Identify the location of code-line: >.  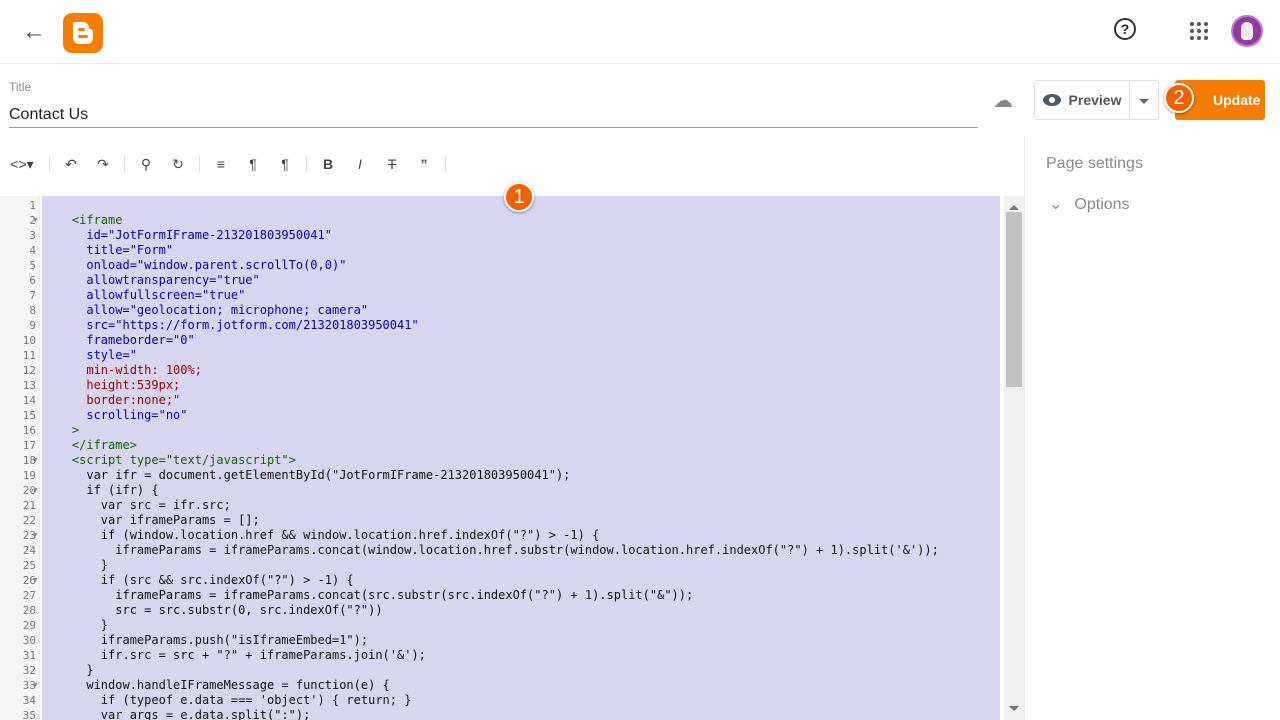
(61, 430).